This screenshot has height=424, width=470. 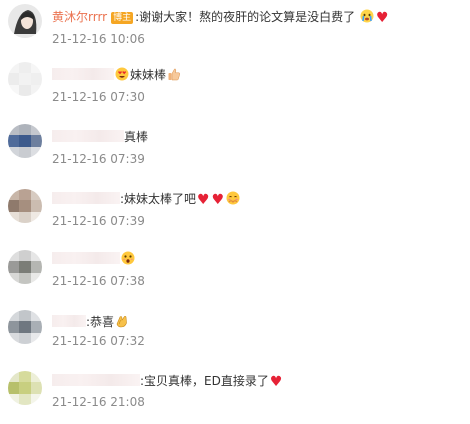 I want to click on comment-item: :宝贝真棒，ED直接录了♥ 21-12-16 21:08, so click(x=235, y=394).